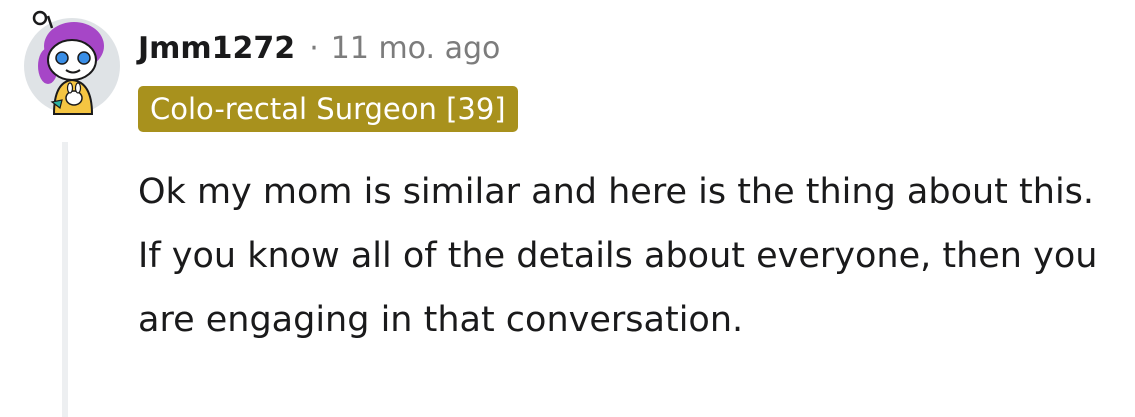  Describe the element at coordinates (84, 58) in the screenshot. I see `right-eye-icon` at that location.